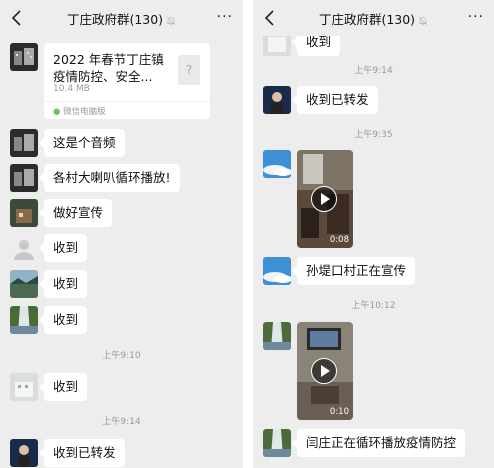 The image size is (494, 468). Describe the element at coordinates (373, 306) in the screenshot. I see `timestamp: 上午10:12` at that location.